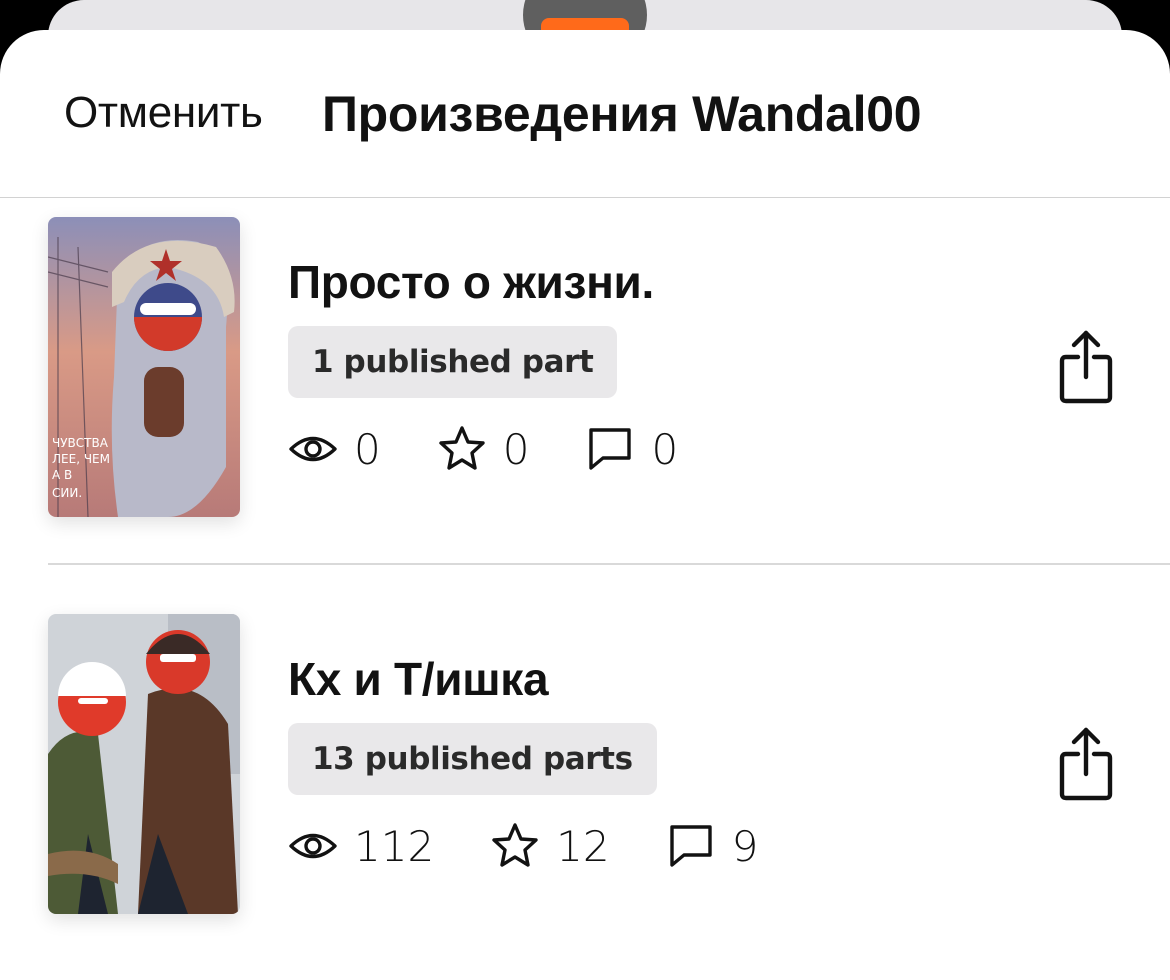 This screenshot has width=1170, height=980. I want to click on story-stats: 112 12 9, so click(551, 846).